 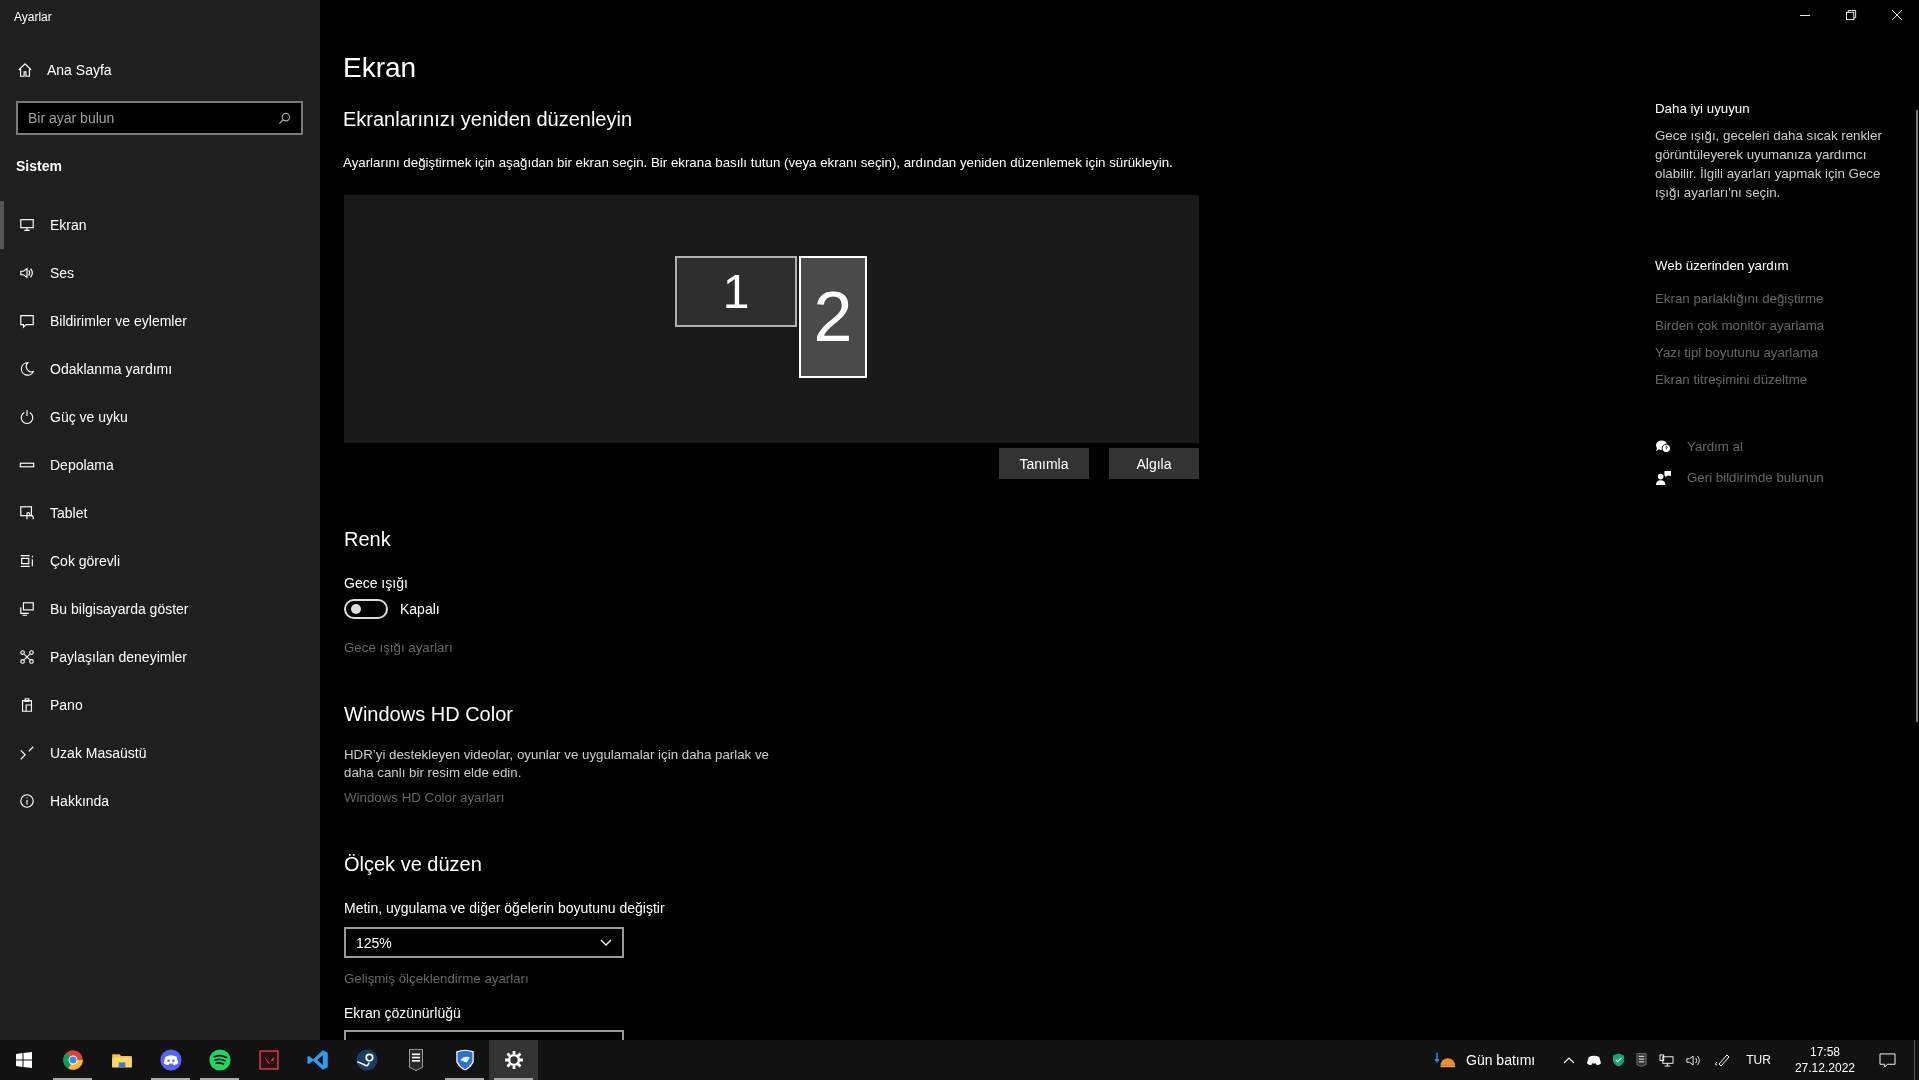 What do you see at coordinates (160, 753) in the screenshot?
I see `sidebar-item: Uzak Masaüstü` at bounding box center [160, 753].